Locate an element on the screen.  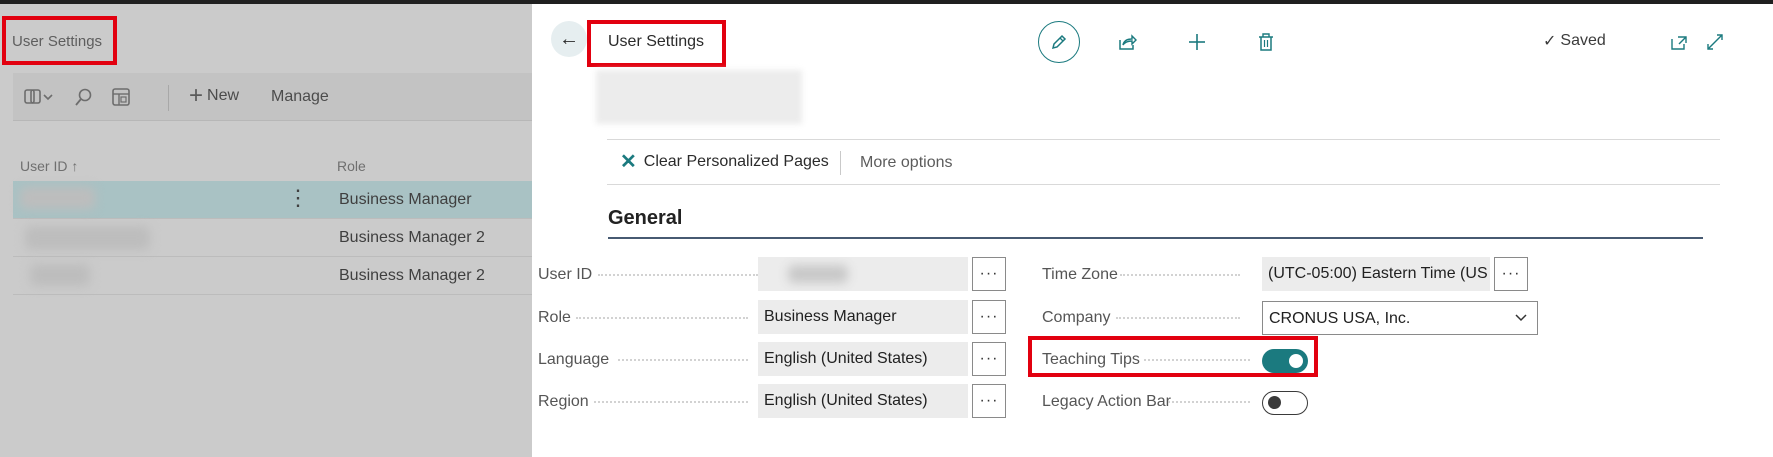
field-label-legacy-action-bar: Legacy Action Bar is located at coordinates (1106, 401).